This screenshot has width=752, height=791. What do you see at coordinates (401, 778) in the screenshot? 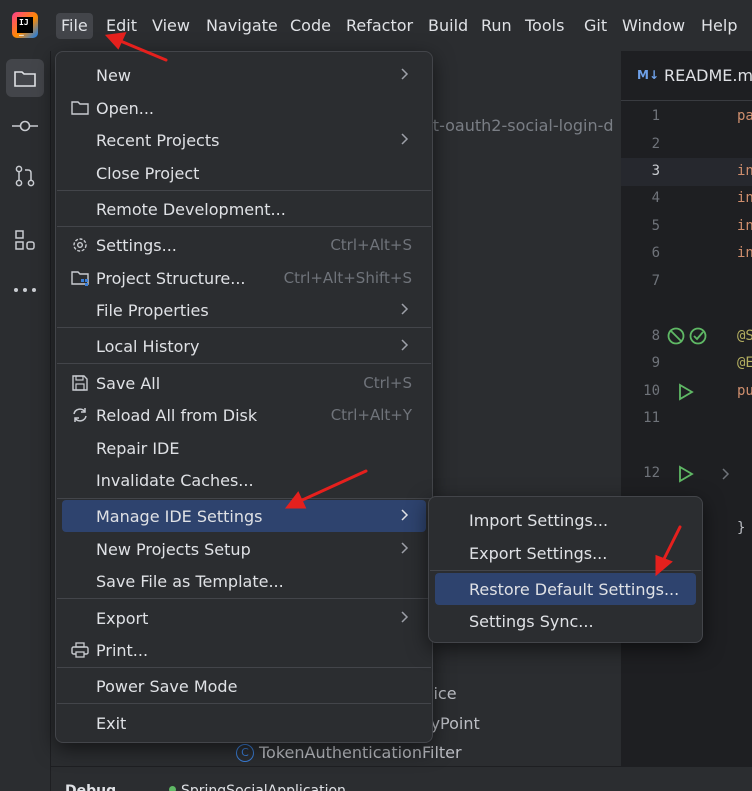
I see `bottom-toolbar: Debug SpringSocialApplication` at bounding box center [401, 778].